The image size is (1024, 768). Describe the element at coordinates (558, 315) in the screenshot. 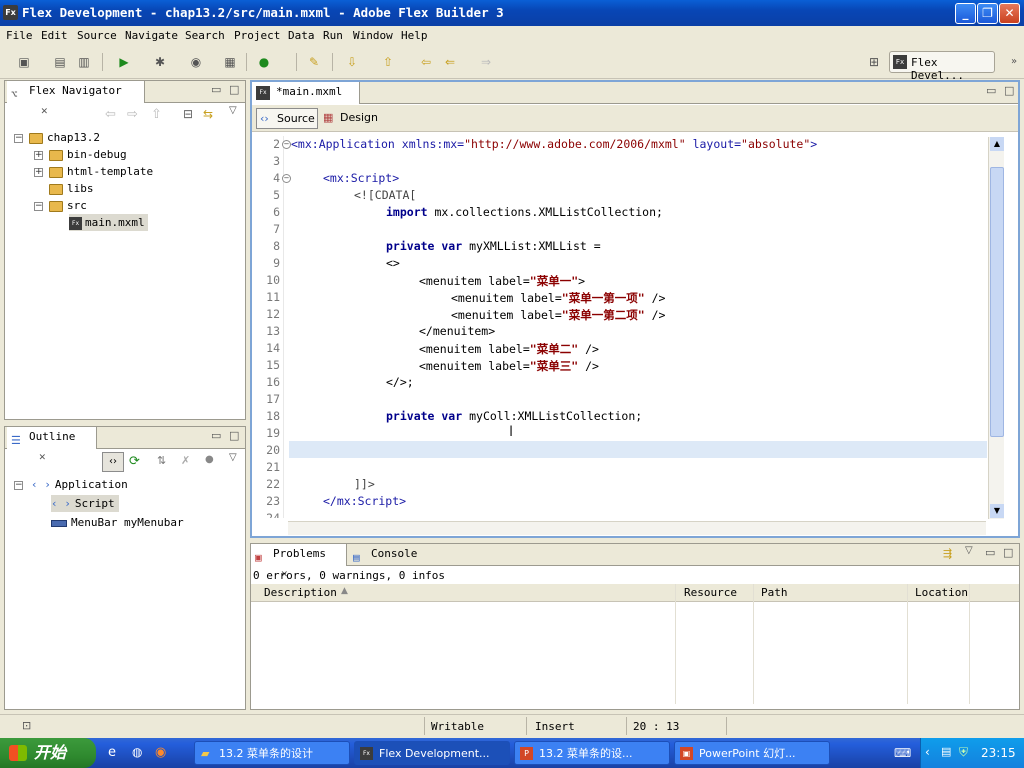

I see `code-line: <menuitem label="菜单一第二项" />` at that location.